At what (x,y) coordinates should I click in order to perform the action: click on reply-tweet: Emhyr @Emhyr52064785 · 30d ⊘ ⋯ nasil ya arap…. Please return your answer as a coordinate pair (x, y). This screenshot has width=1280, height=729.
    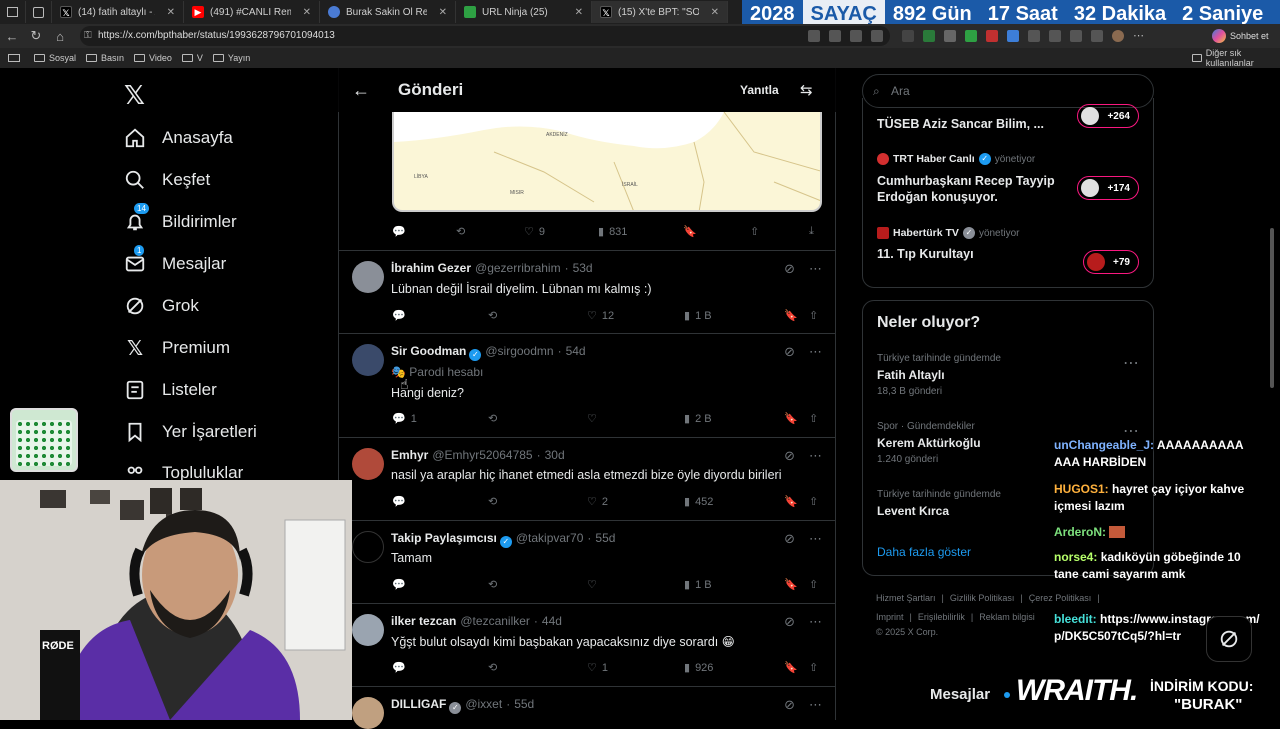
    Looking at the image, I should click on (587, 478).